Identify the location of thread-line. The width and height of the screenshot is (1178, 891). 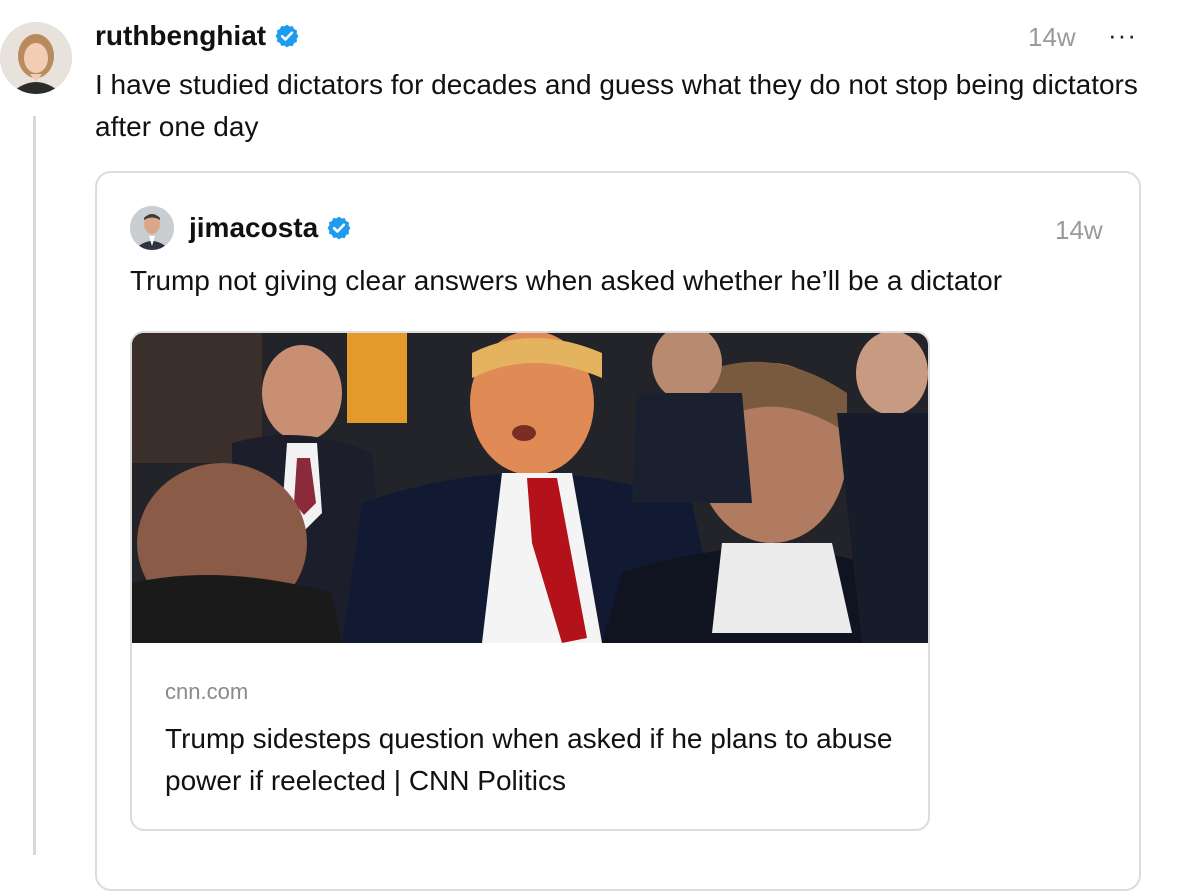
(34, 485).